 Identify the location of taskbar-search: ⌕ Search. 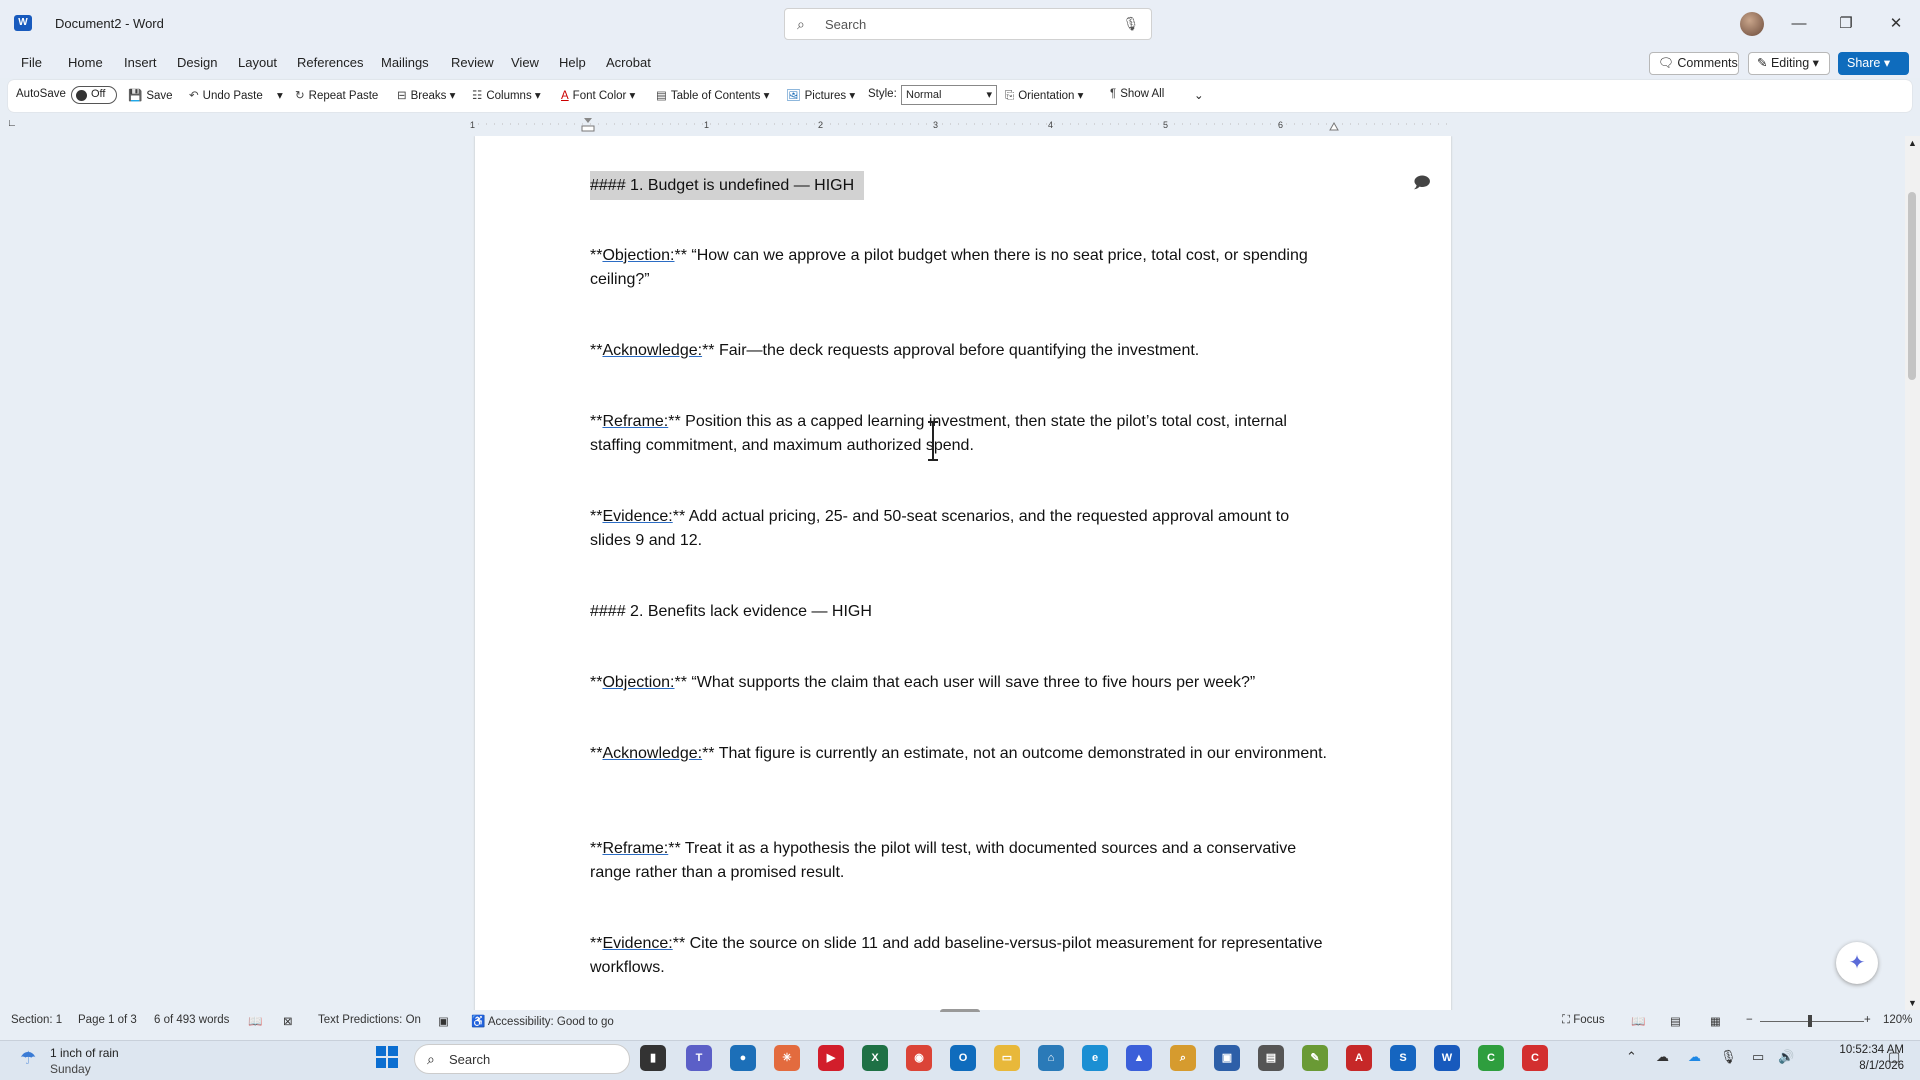
(522, 1059).